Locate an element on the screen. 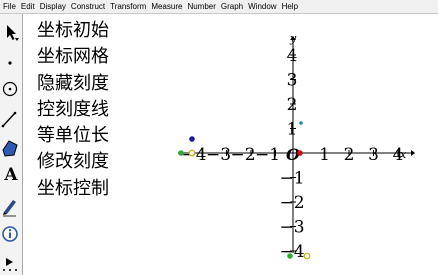 This screenshot has width=438, height=275. y-tick-label: 1 is located at coordinates (292, 130).